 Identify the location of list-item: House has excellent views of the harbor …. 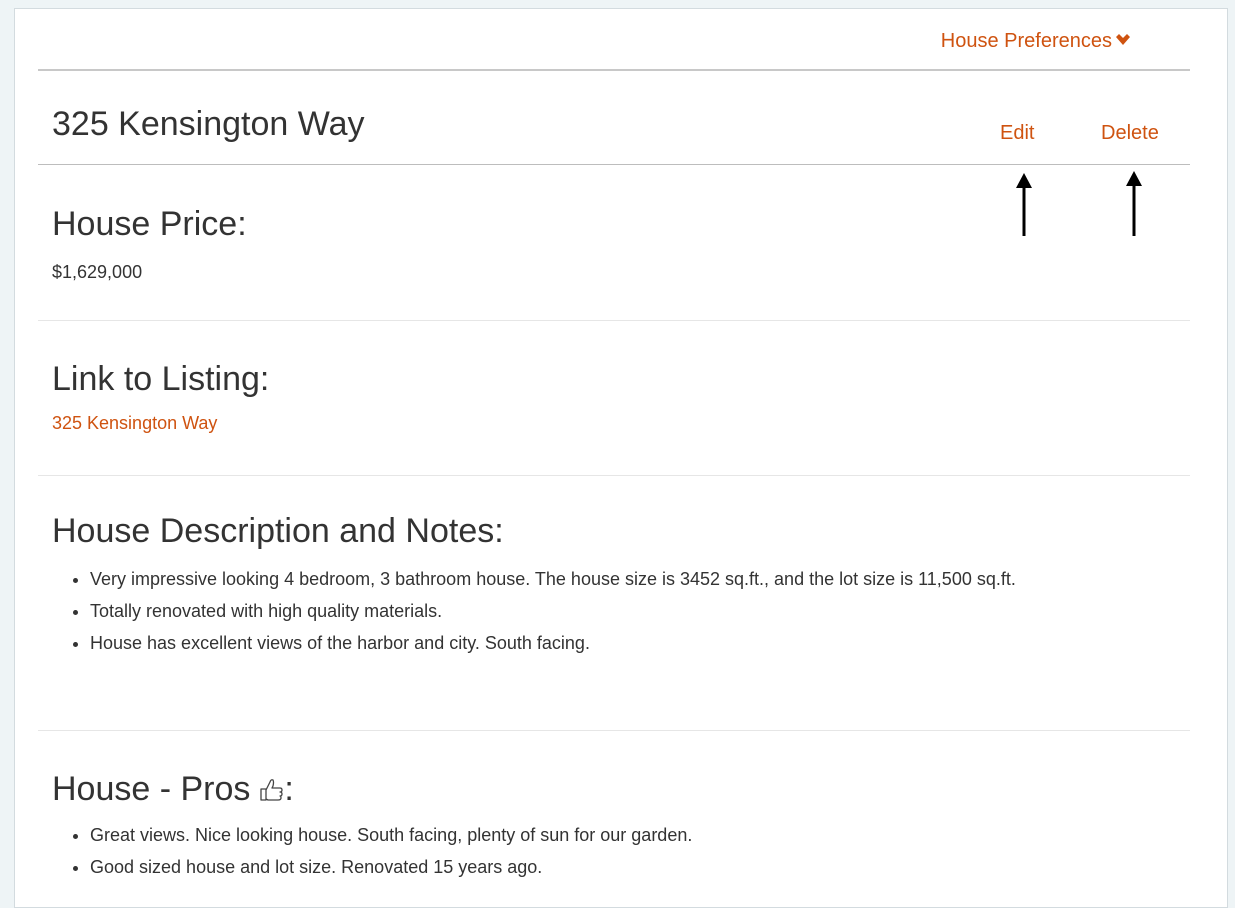
(655, 643).